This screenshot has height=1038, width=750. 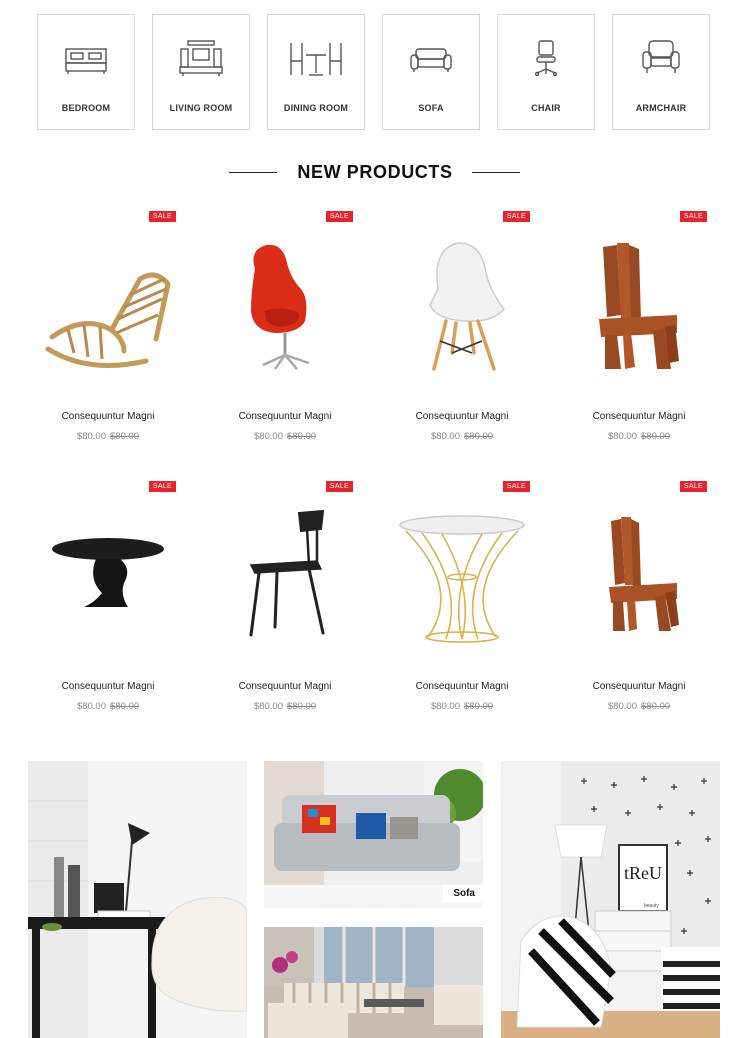 I want to click on category-label: BEDROOM, so click(x=86, y=108).